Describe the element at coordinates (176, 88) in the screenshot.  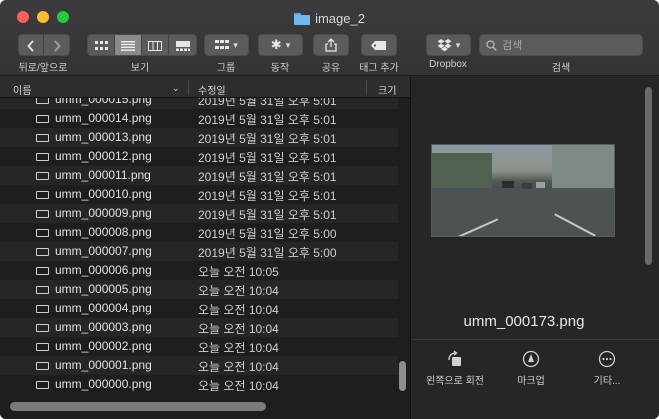
I see `sort-chevron-icon: ⌄` at that location.